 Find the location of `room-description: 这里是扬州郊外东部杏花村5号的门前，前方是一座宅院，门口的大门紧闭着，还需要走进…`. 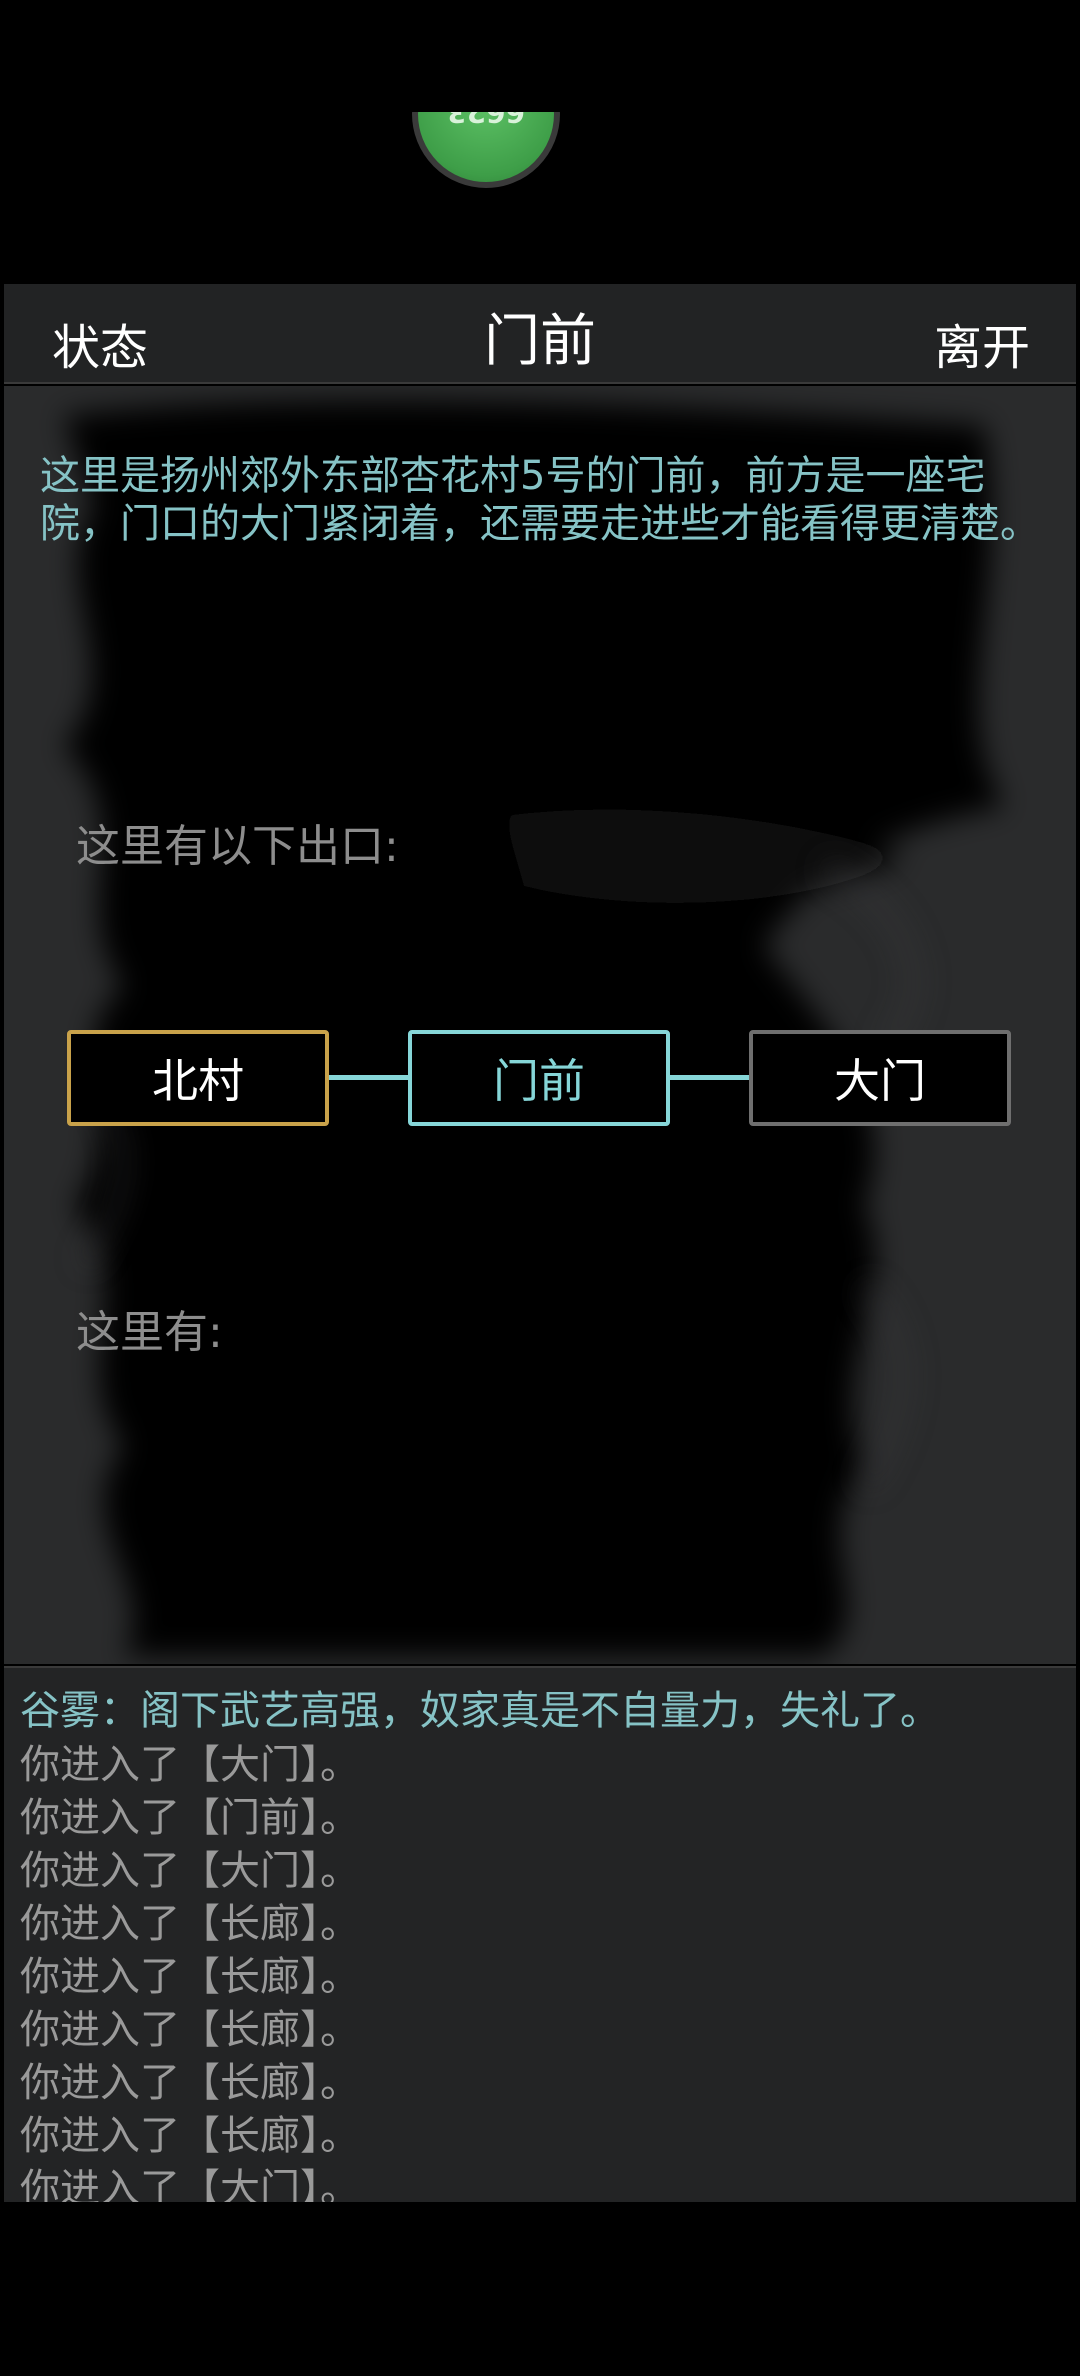

room-description: 这里是扬州郊外东部杏花村5号的门前，前方是一座宅院，门口的大门紧闭着，还需要走进… is located at coordinates (540, 500).